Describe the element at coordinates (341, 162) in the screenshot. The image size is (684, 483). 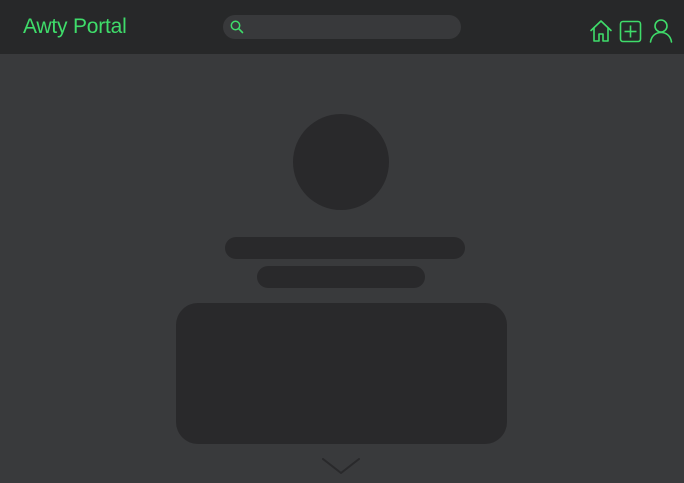
I see `avatar-skeleton` at that location.